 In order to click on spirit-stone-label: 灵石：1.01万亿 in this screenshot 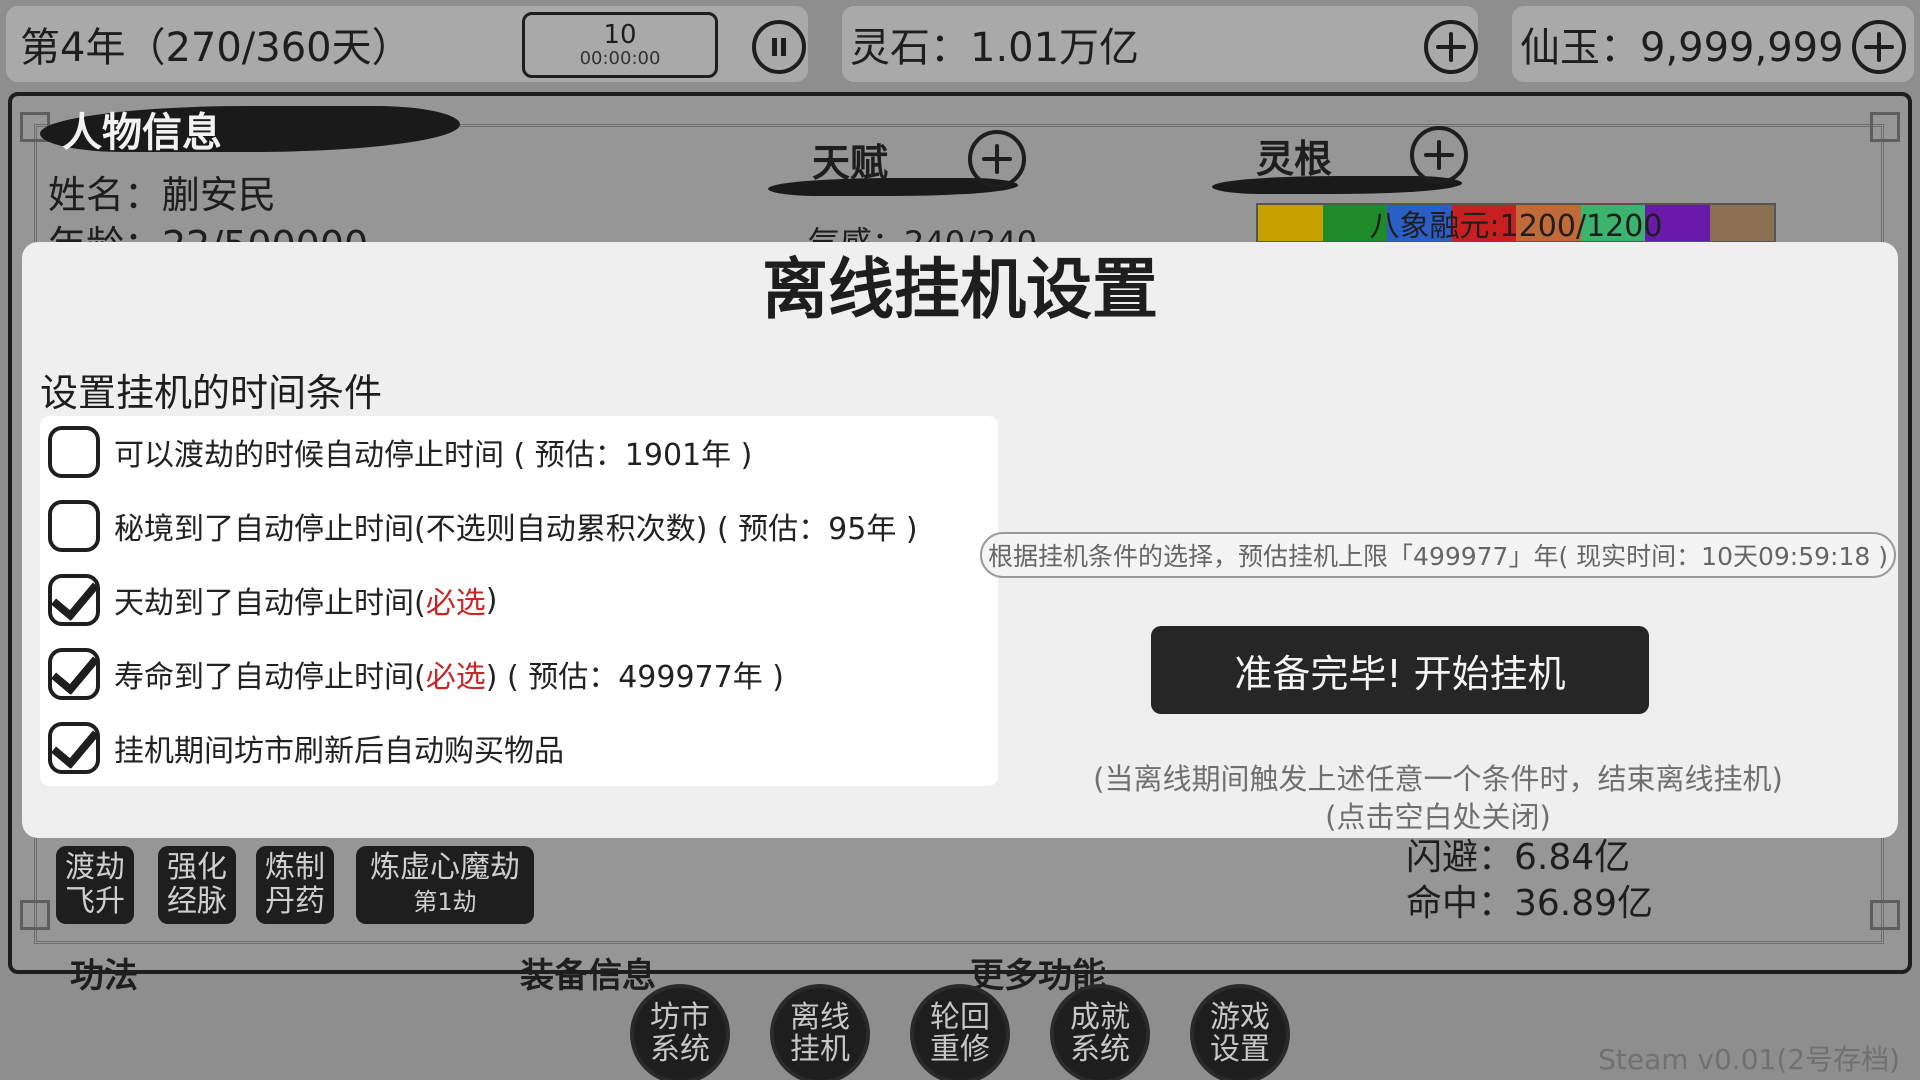, I will do `click(995, 48)`.